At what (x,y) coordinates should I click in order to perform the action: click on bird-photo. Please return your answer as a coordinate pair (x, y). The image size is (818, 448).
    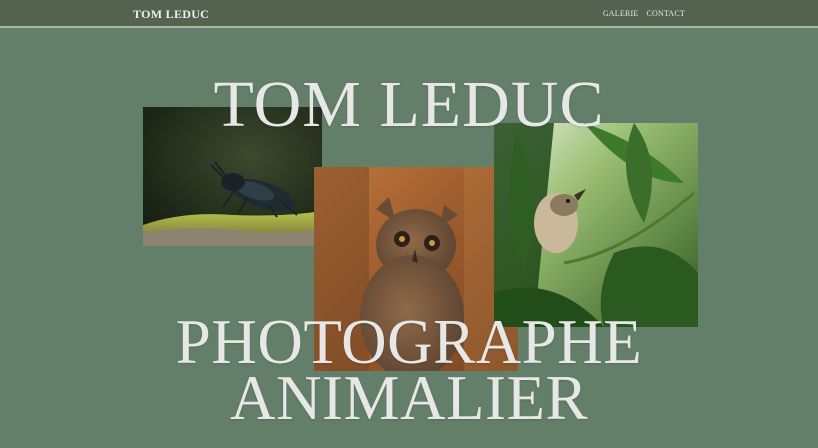
    Looking at the image, I should click on (596, 225).